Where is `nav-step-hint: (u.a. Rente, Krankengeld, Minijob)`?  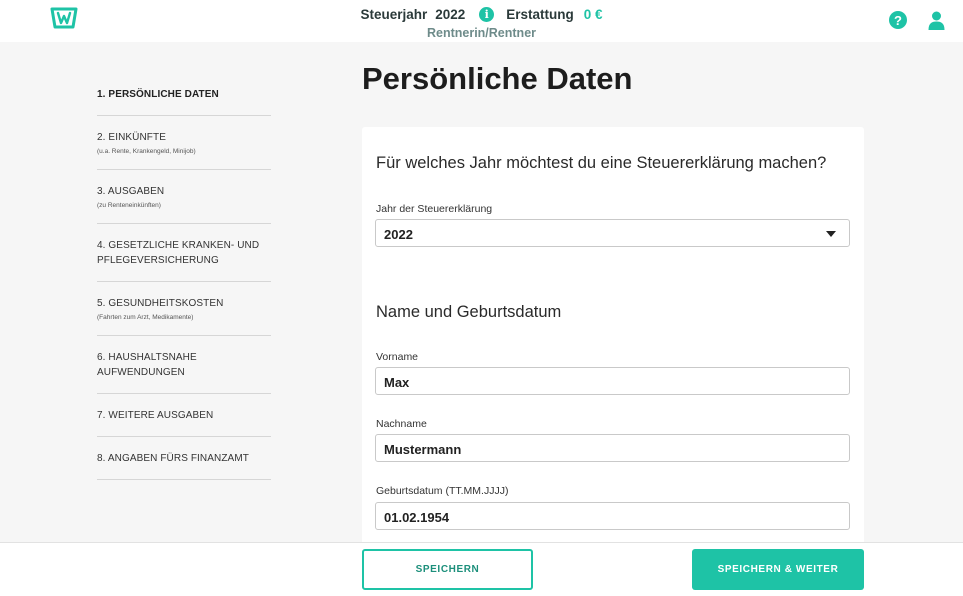 nav-step-hint: (u.a. Rente, Krankengeld, Minijob) is located at coordinates (146, 151).